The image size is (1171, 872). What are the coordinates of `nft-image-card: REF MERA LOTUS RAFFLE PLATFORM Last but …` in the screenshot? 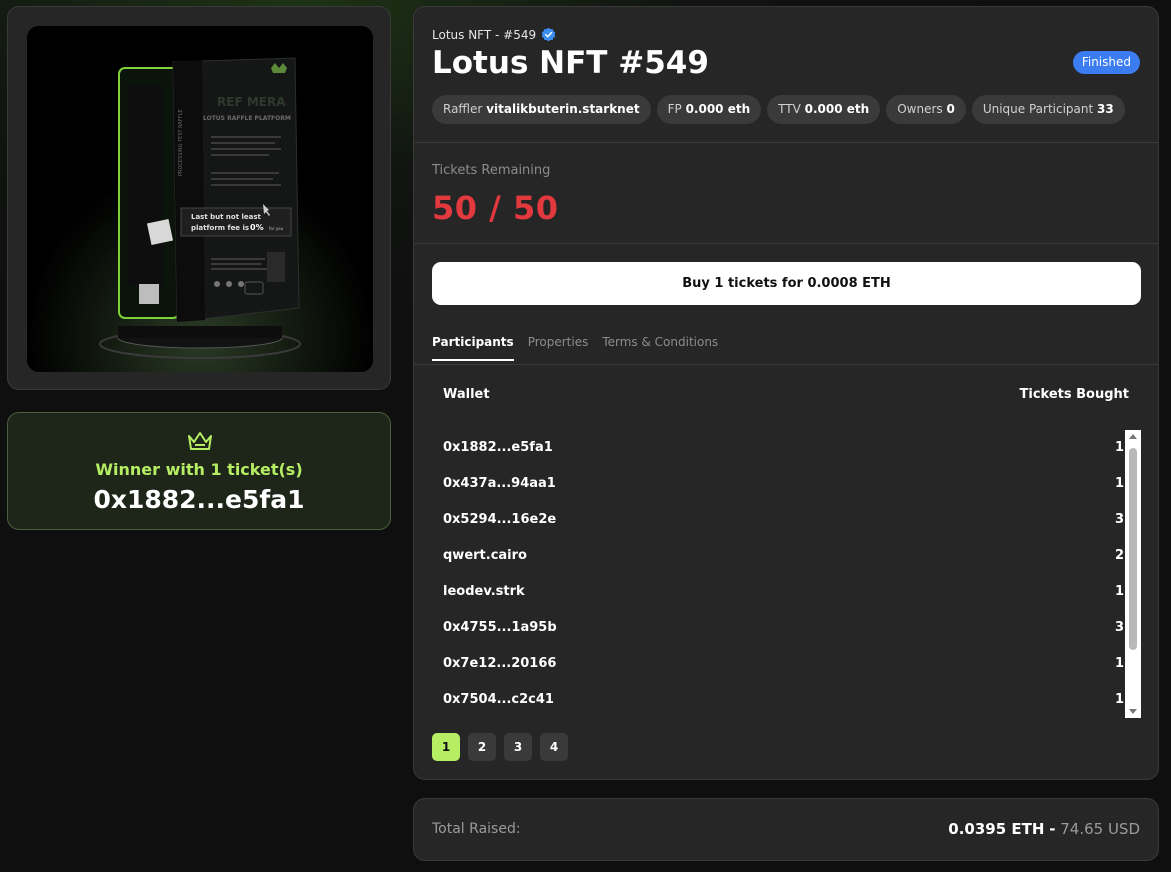 It's located at (199, 198).